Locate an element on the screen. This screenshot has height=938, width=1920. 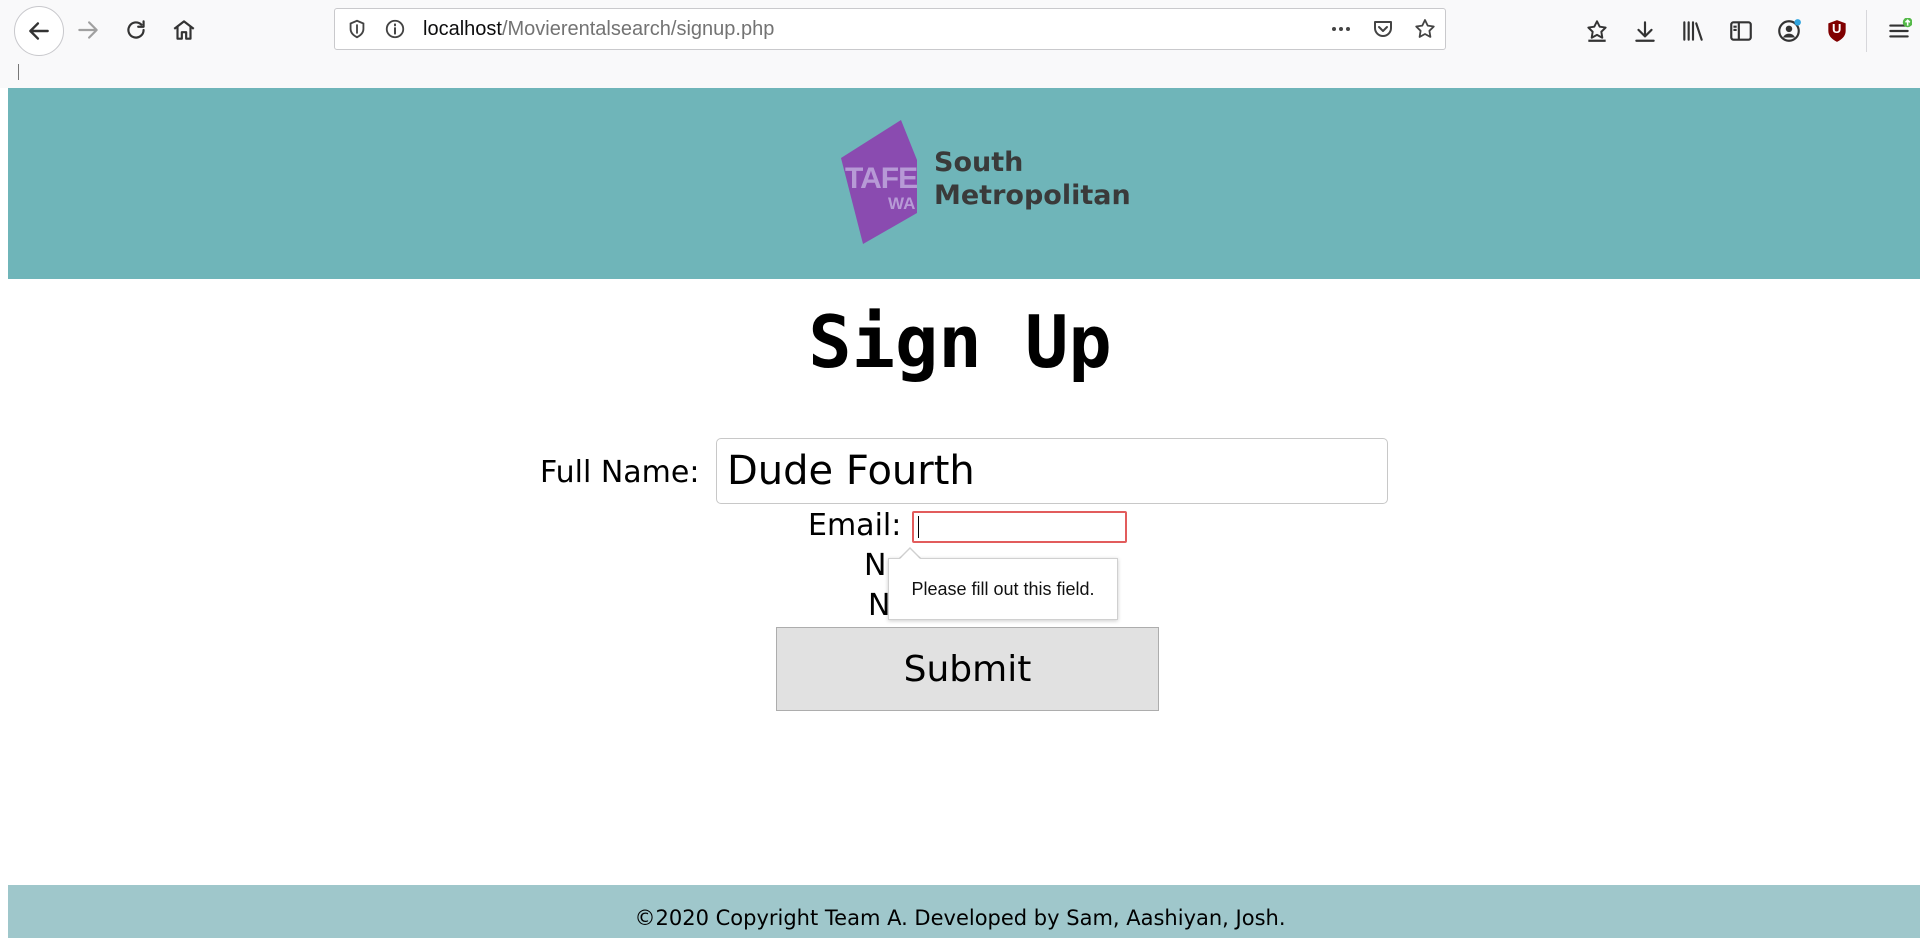
account-icon is located at coordinates (1789, 31).